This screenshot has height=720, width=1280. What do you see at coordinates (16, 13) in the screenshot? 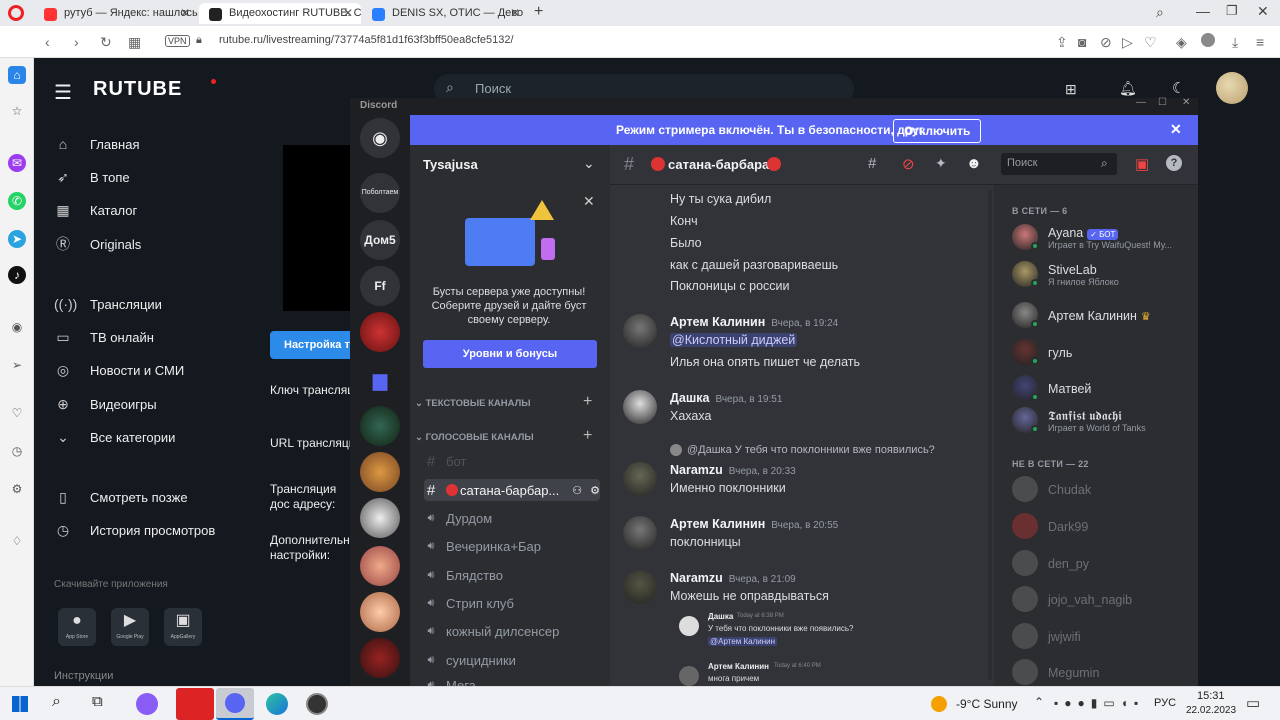
I see `opera-logo-icon` at bounding box center [16, 13].